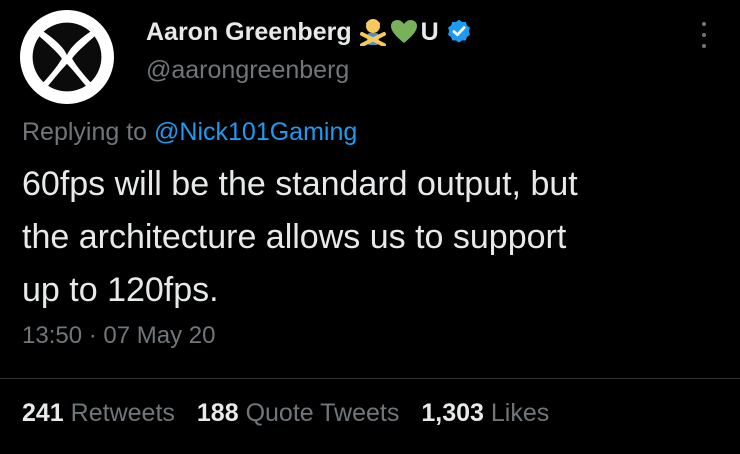 The width and height of the screenshot is (740, 454). What do you see at coordinates (255, 132) in the screenshot?
I see `reply-mention-link: @Nick101Gaming` at bounding box center [255, 132].